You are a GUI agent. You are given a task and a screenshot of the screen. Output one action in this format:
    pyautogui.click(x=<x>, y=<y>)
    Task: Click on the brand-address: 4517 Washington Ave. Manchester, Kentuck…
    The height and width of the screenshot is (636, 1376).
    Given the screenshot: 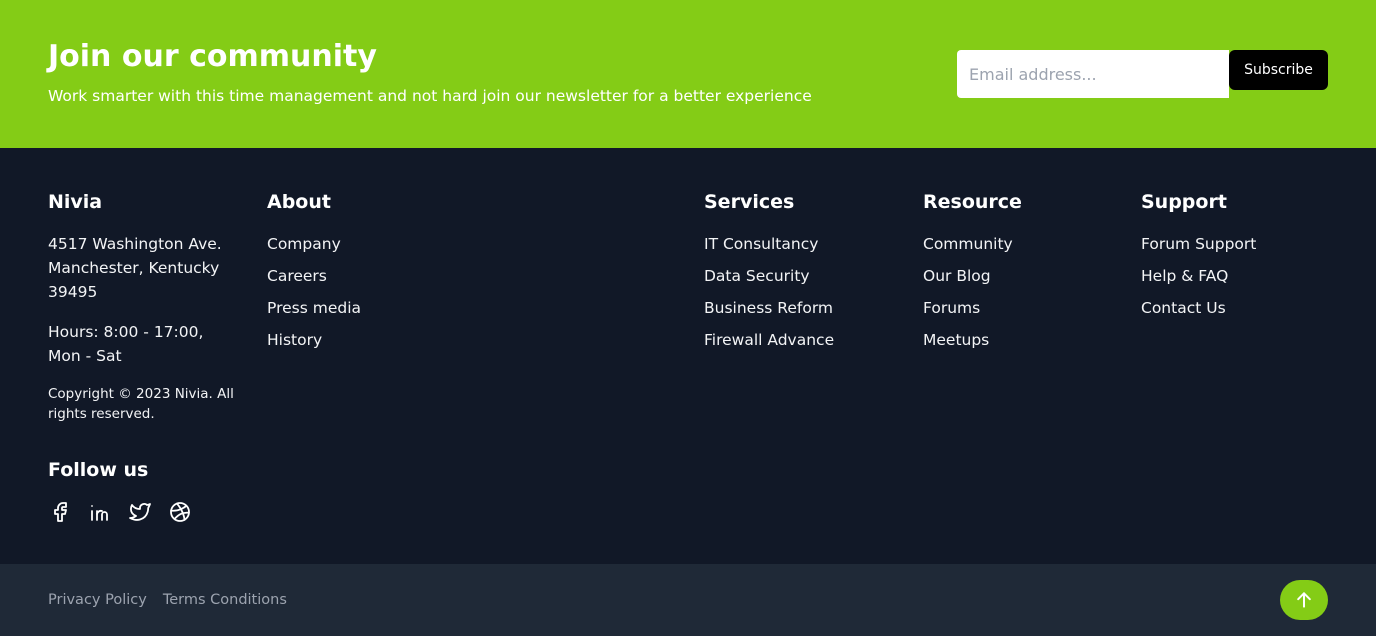 What is the action you would take?
    pyautogui.click(x=143, y=268)
    